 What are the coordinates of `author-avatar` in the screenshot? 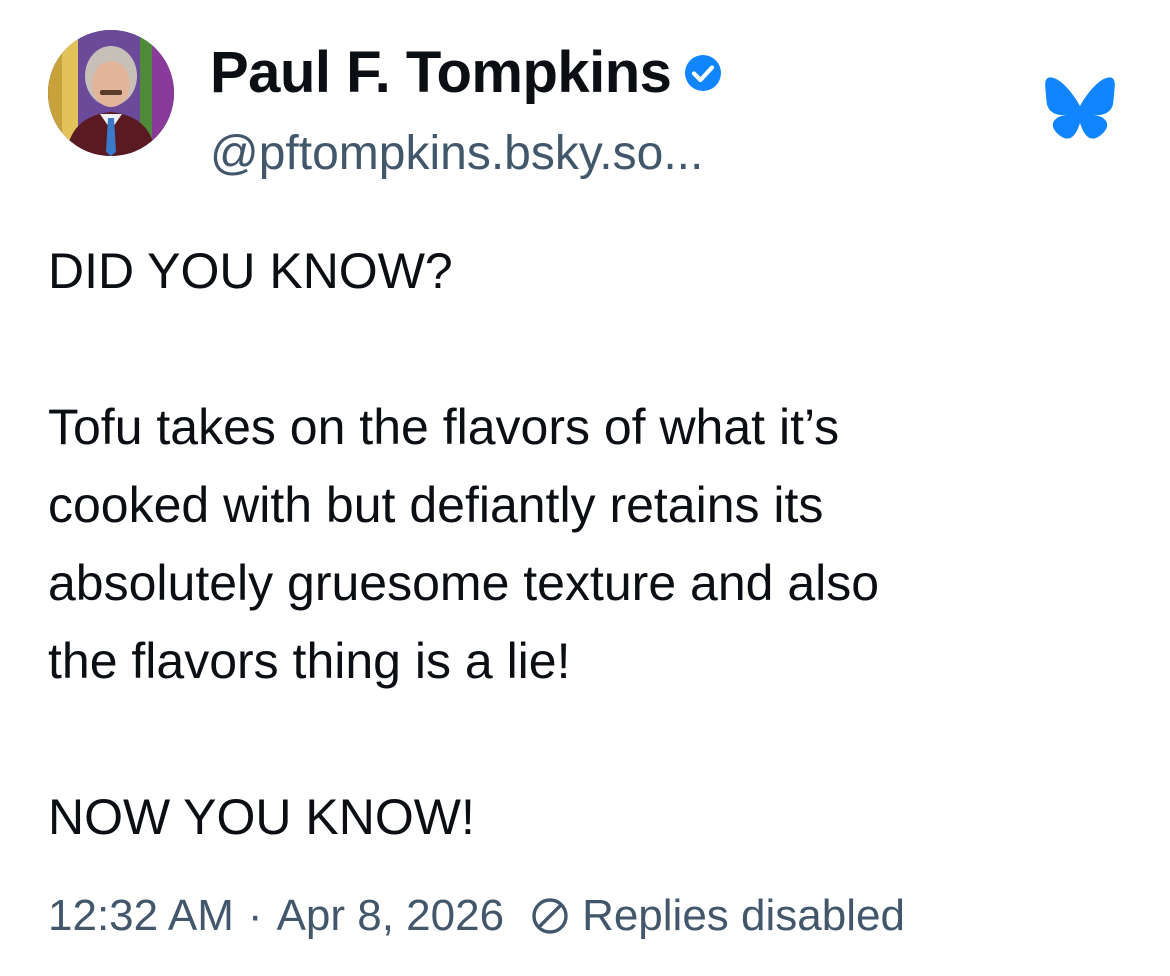 It's located at (111, 93).